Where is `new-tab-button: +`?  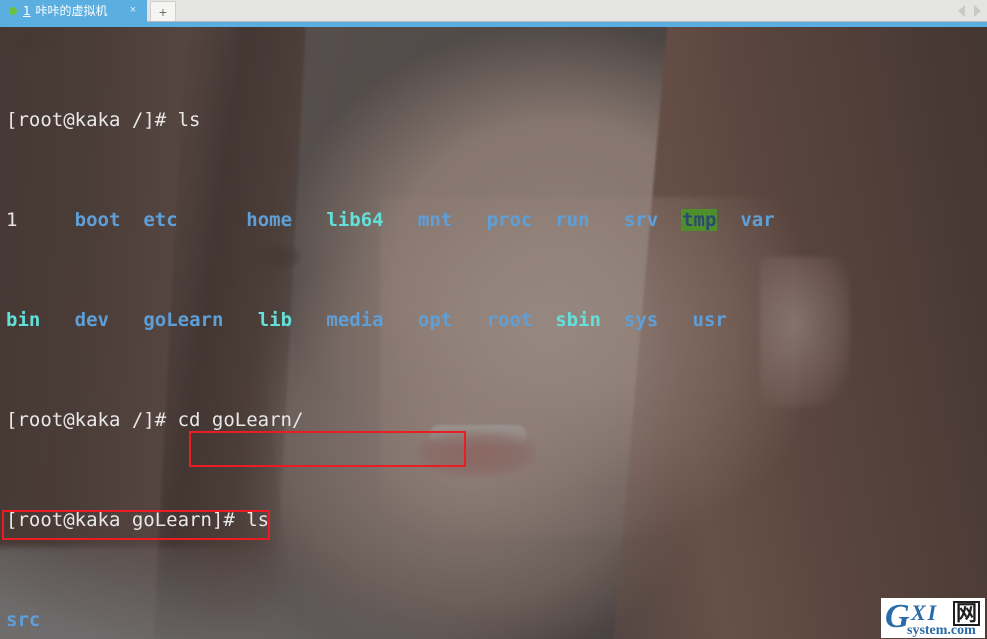
new-tab-button: + is located at coordinates (163, 11).